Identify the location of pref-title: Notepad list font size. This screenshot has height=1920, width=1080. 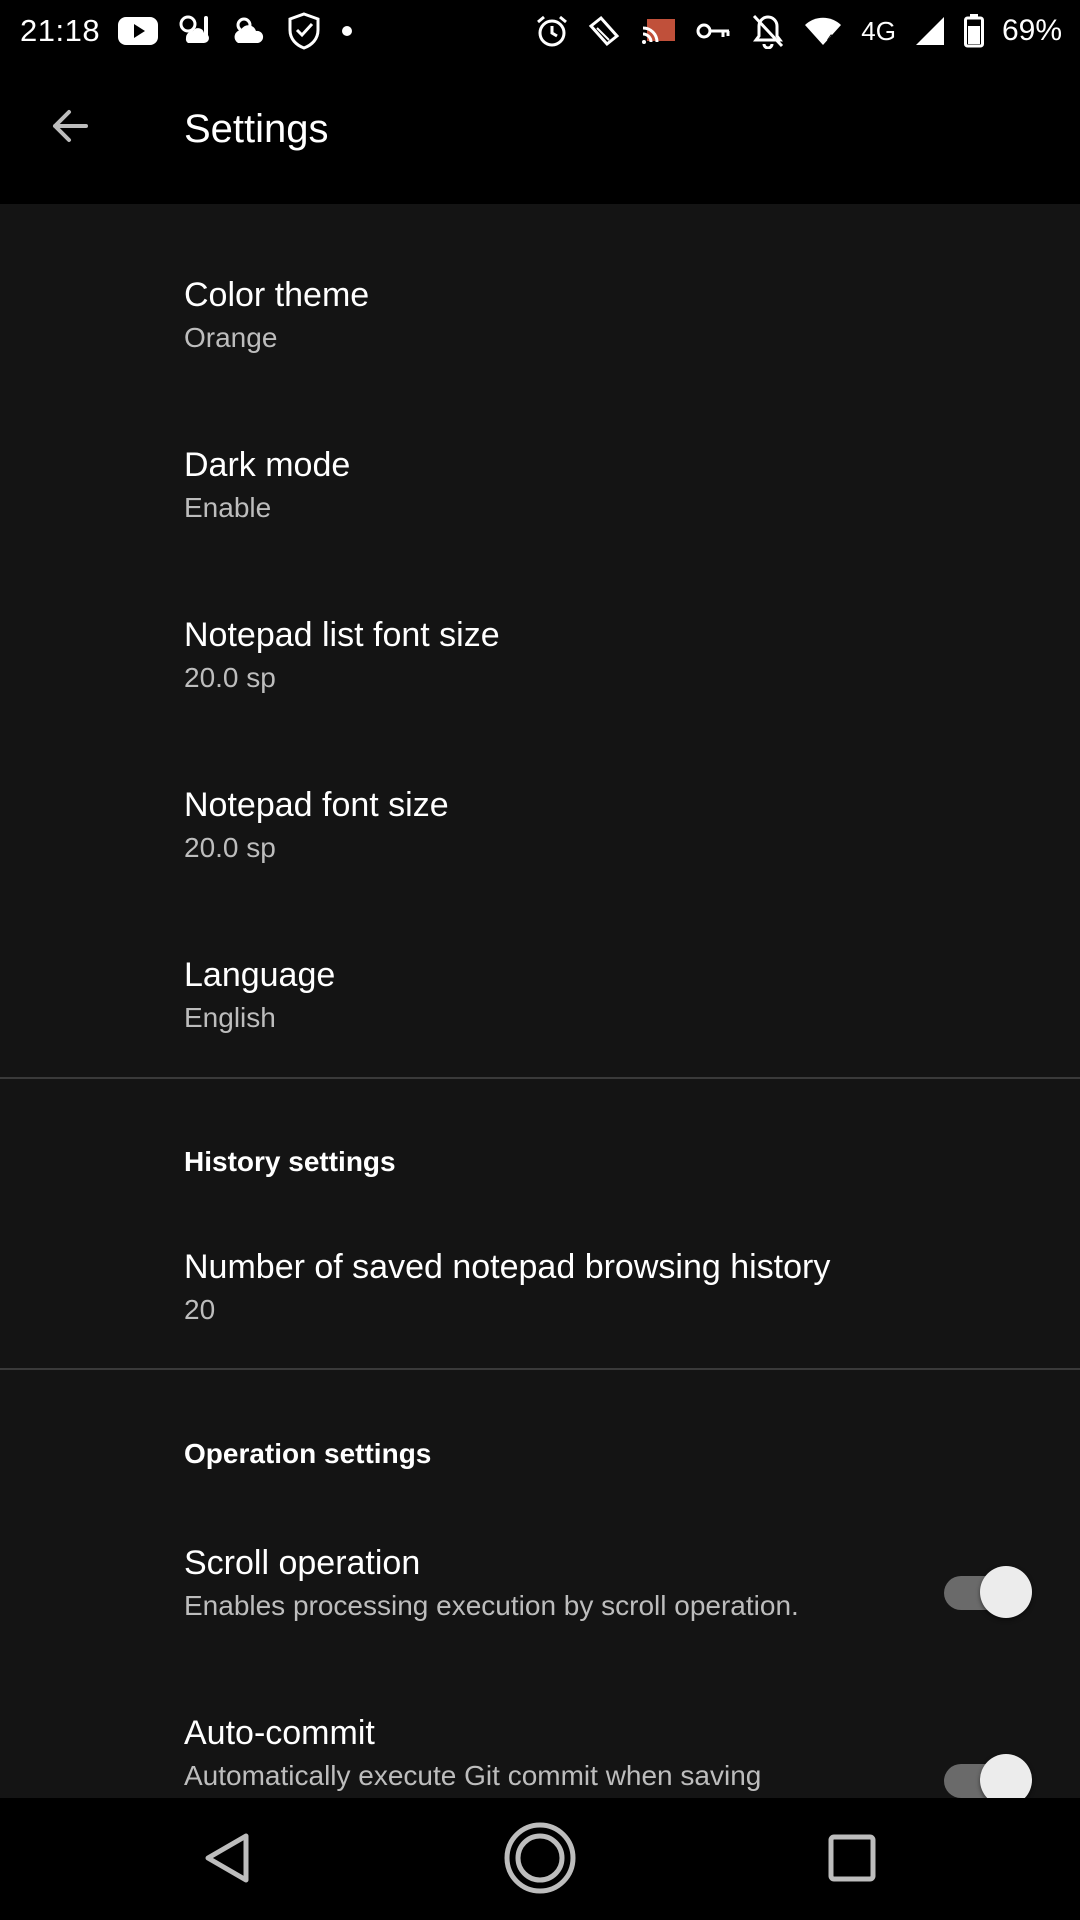
(342, 635).